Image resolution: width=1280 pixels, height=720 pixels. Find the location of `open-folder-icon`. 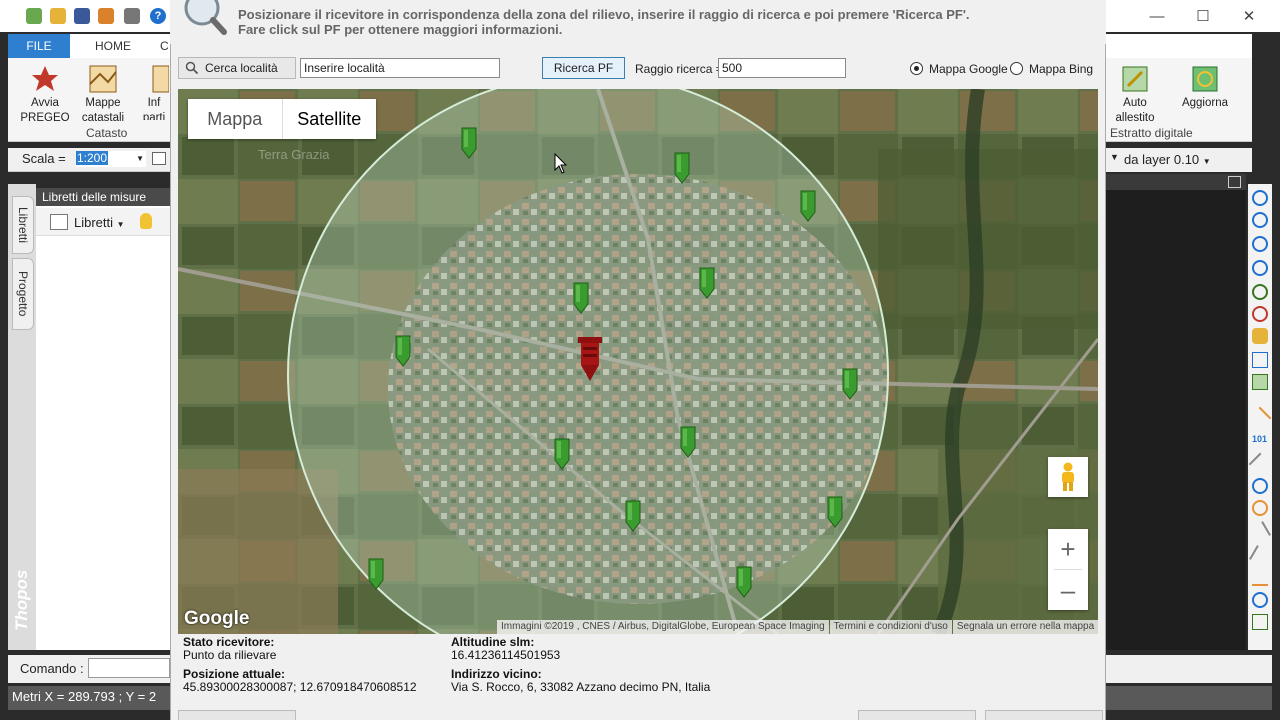

open-folder-icon is located at coordinates (58, 16).